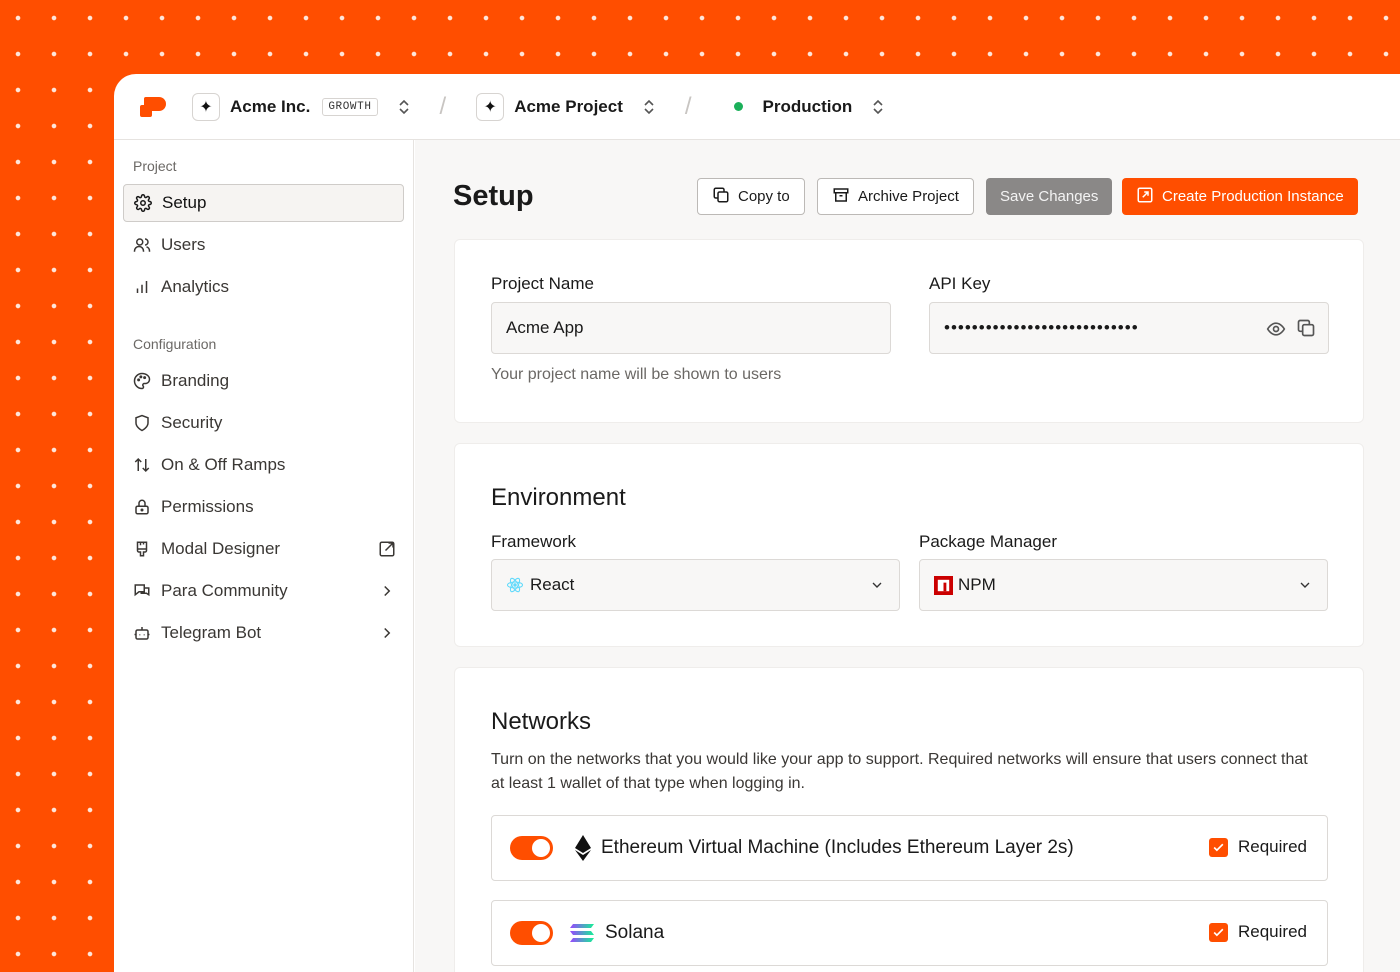 This screenshot has height=972, width=1400. I want to click on sidebar-item-para-community: Para Community, so click(263, 591).